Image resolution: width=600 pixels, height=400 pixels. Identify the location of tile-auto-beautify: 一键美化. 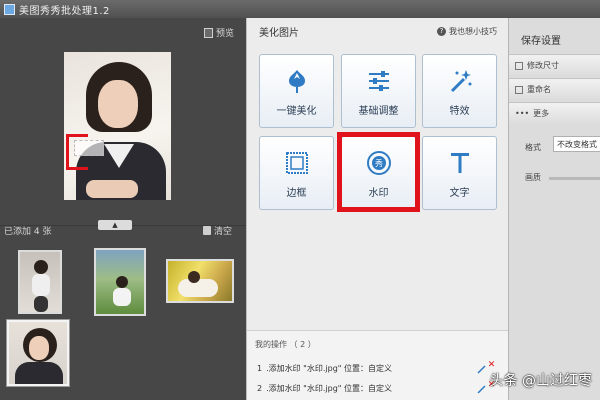
(296, 91).